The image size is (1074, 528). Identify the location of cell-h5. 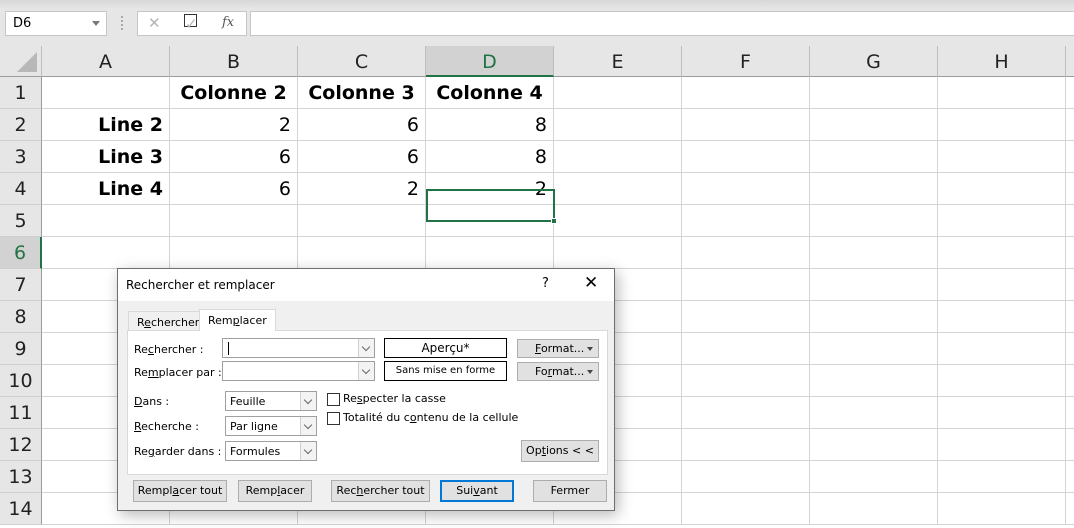
(1002, 221).